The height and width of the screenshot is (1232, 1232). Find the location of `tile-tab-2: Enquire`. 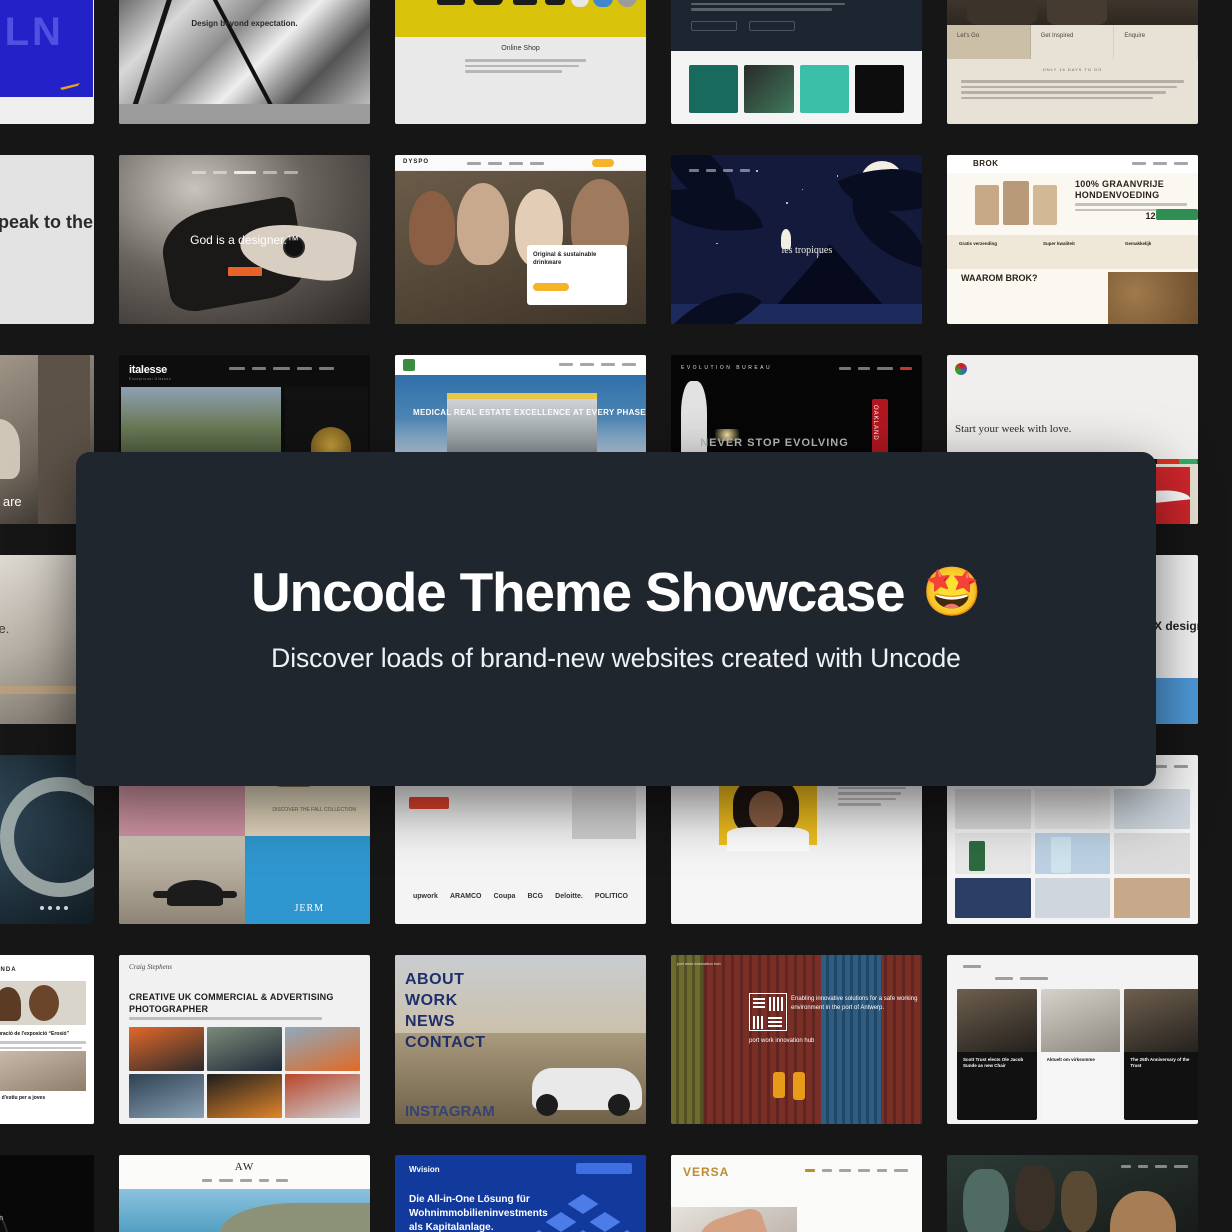

tile-tab-2: Enquire is located at coordinates (1156, 42).